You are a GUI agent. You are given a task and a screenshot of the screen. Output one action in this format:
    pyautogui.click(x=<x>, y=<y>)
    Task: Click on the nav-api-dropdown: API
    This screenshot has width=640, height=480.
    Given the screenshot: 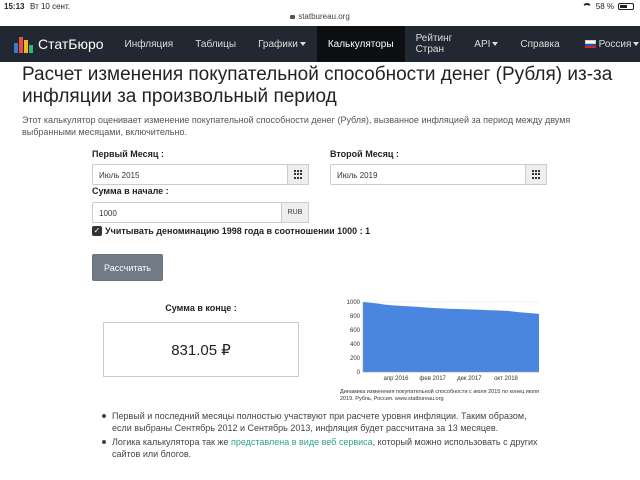 What is the action you would take?
    pyautogui.click(x=486, y=44)
    